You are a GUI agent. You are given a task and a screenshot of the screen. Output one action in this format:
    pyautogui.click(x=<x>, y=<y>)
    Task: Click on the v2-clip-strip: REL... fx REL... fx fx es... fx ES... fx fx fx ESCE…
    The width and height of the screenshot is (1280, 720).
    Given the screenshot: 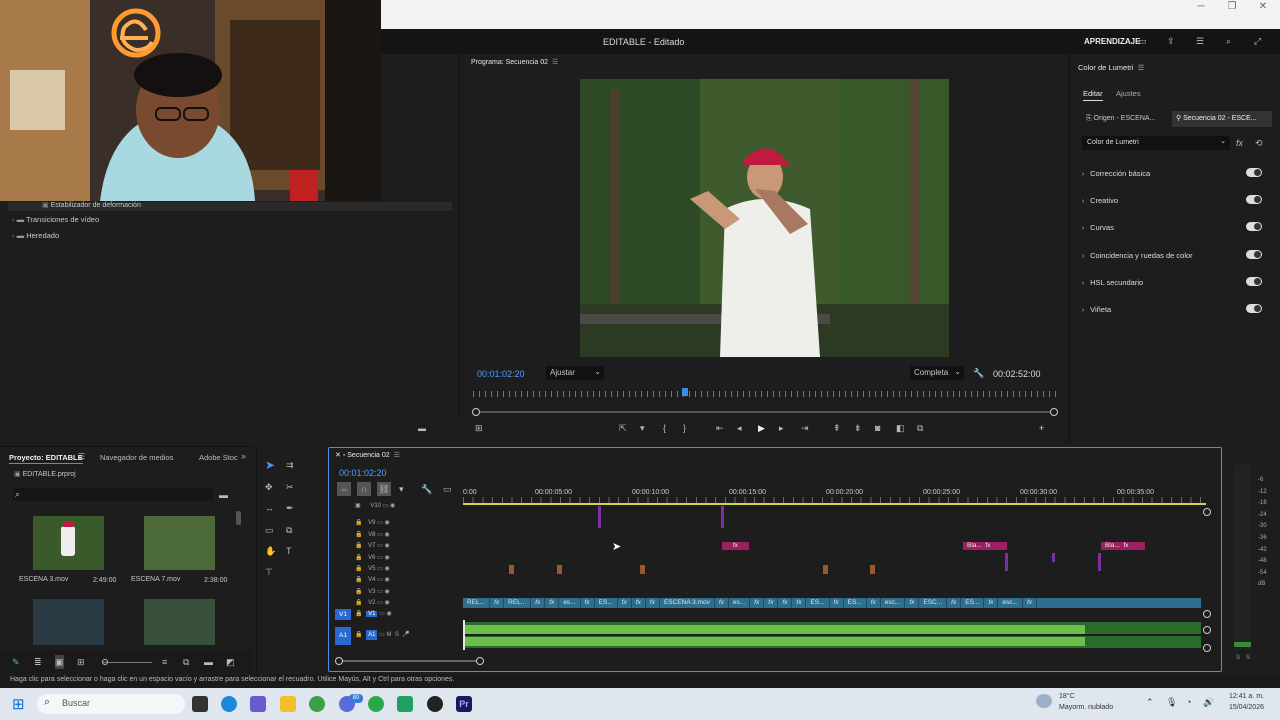 What is the action you would take?
    pyautogui.click(x=832, y=603)
    